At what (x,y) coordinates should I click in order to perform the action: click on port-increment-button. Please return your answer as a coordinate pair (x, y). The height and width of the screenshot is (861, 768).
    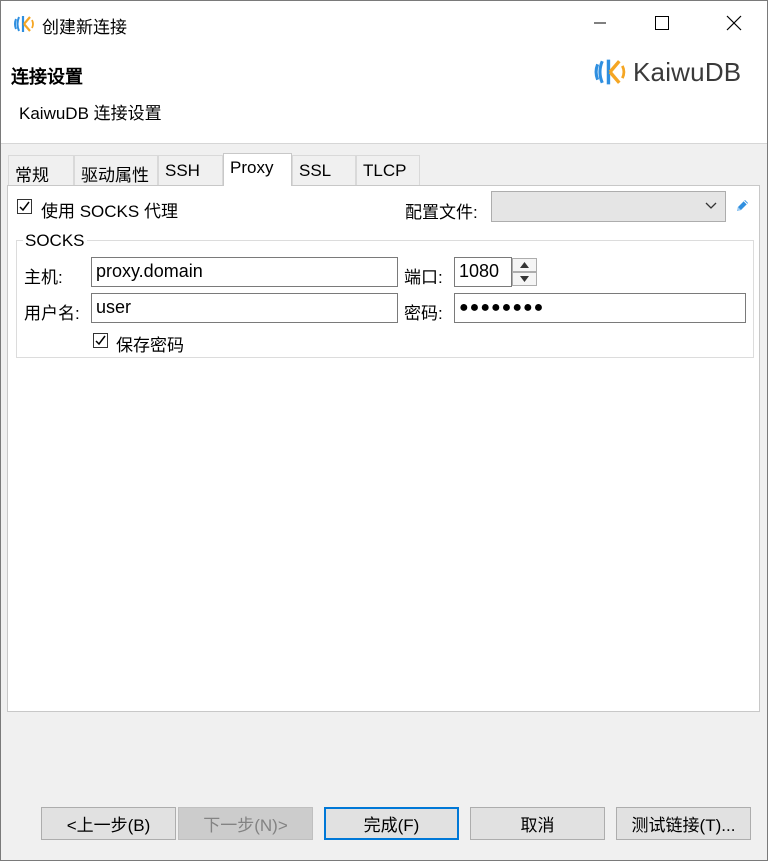
    Looking at the image, I should click on (524, 265).